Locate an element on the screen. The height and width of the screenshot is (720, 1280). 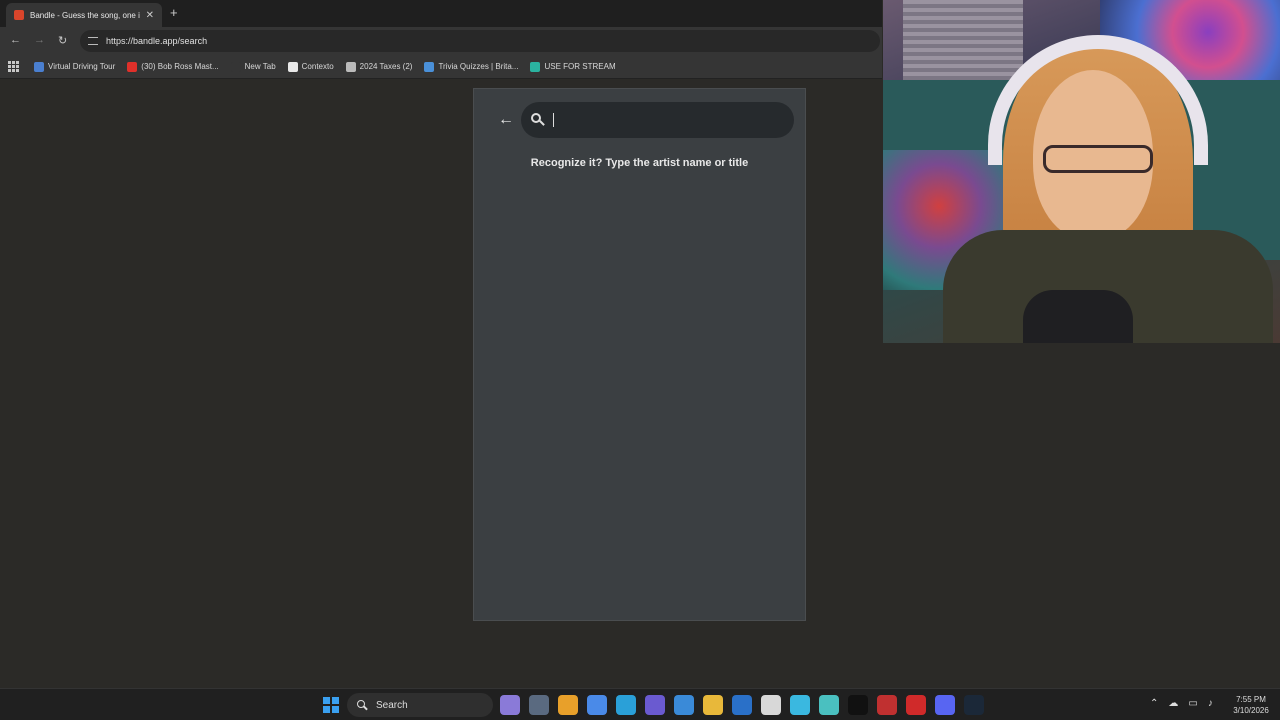
song-search-bar is located at coordinates (657, 120).